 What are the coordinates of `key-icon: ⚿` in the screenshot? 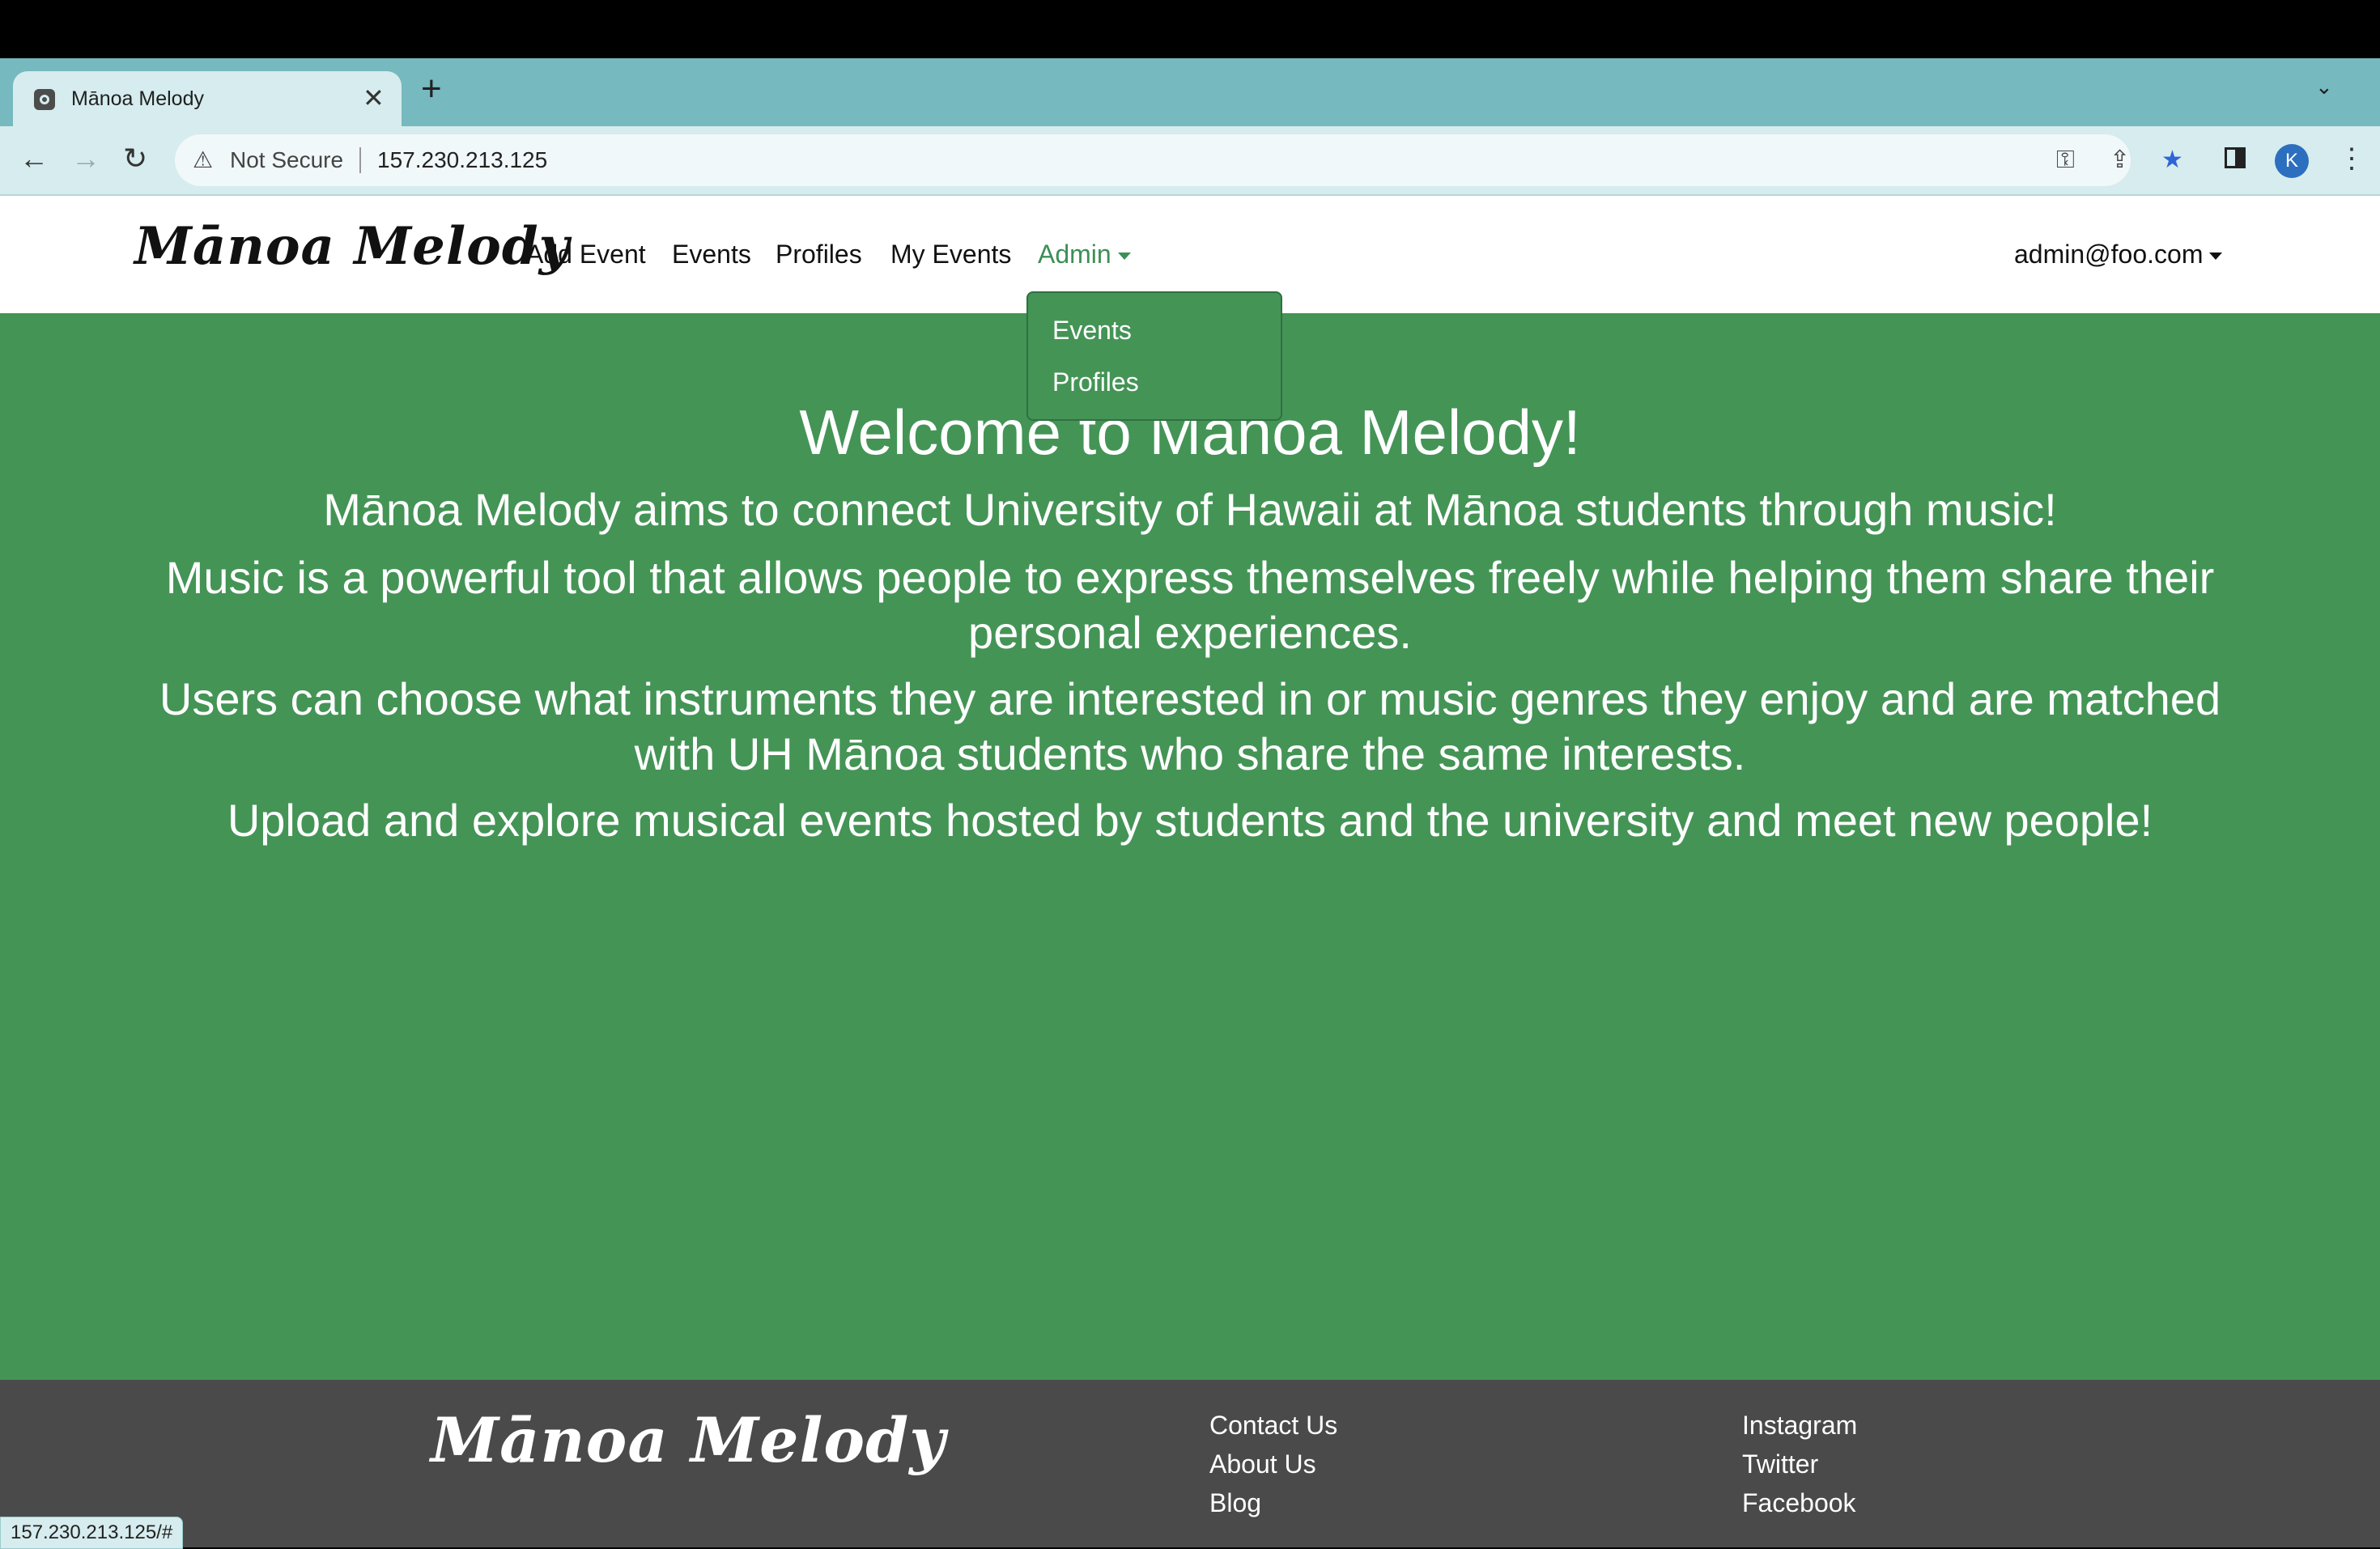 It's located at (2065, 160).